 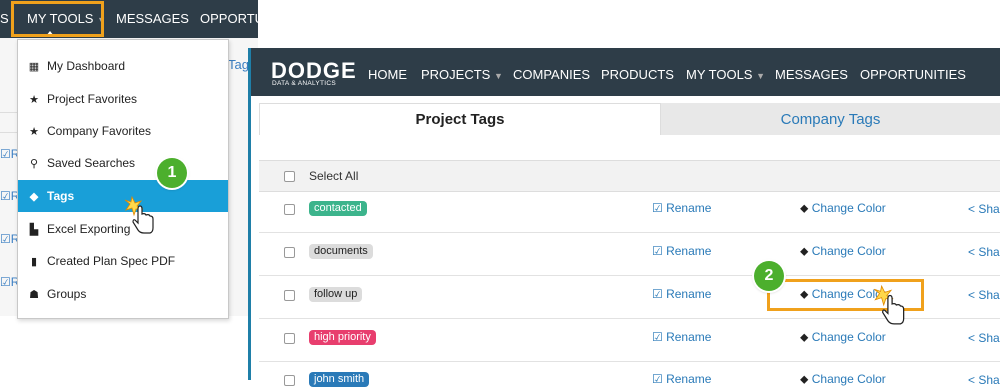 What do you see at coordinates (629, 176) in the screenshot?
I see `select-all-row` at bounding box center [629, 176].